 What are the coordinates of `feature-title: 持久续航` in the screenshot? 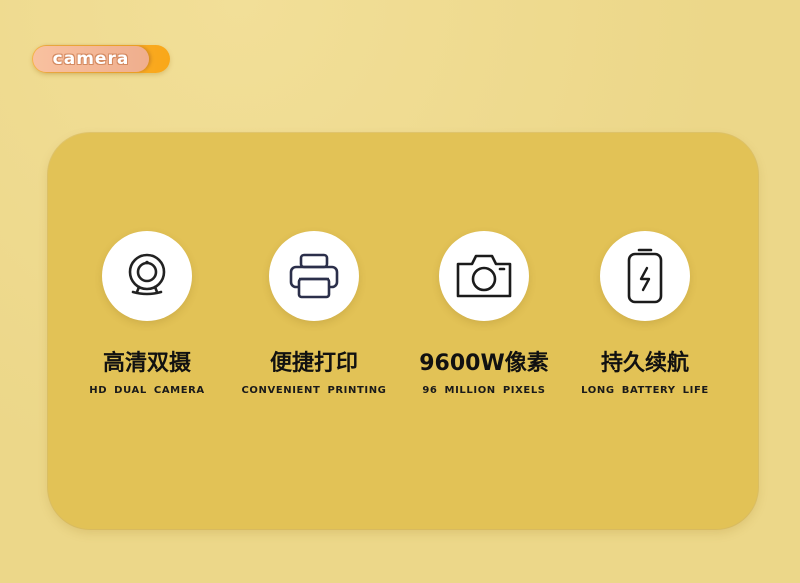 It's located at (644, 363).